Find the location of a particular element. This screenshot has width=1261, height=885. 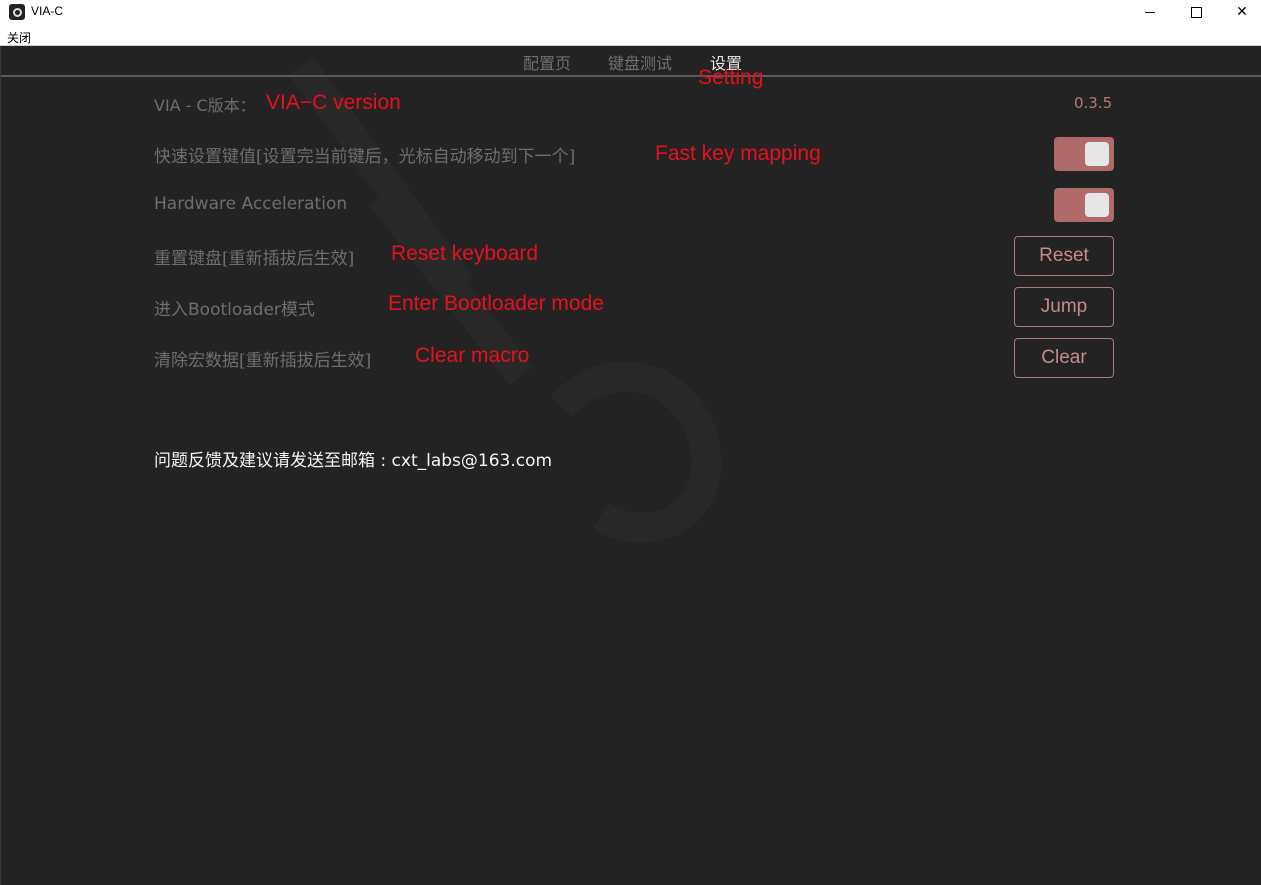

annotation-macro: Clear macro is located at coordinates (472, 355).